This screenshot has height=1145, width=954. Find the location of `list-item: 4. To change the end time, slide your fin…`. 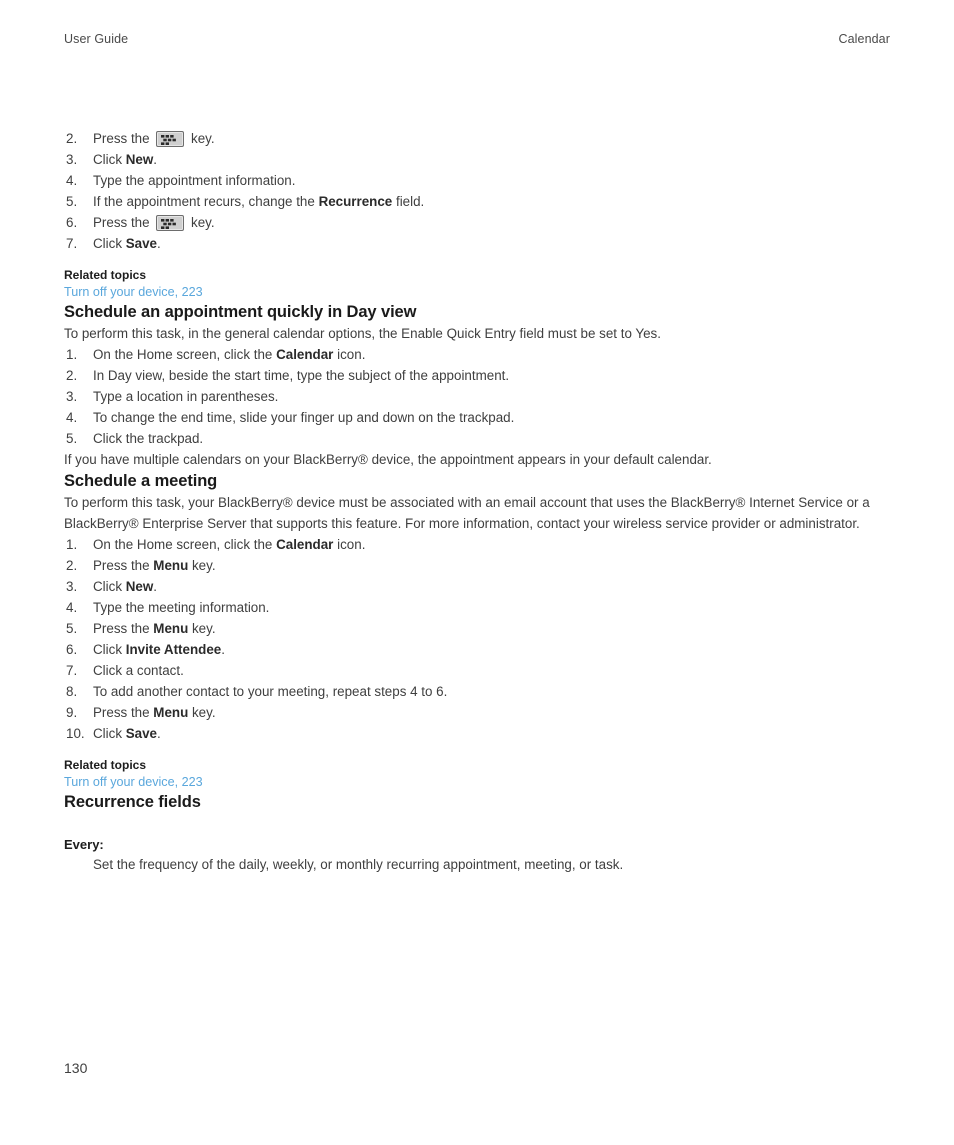

list-item: 4. To change the end time, slide your fin… is located at coordinates (479, 417).